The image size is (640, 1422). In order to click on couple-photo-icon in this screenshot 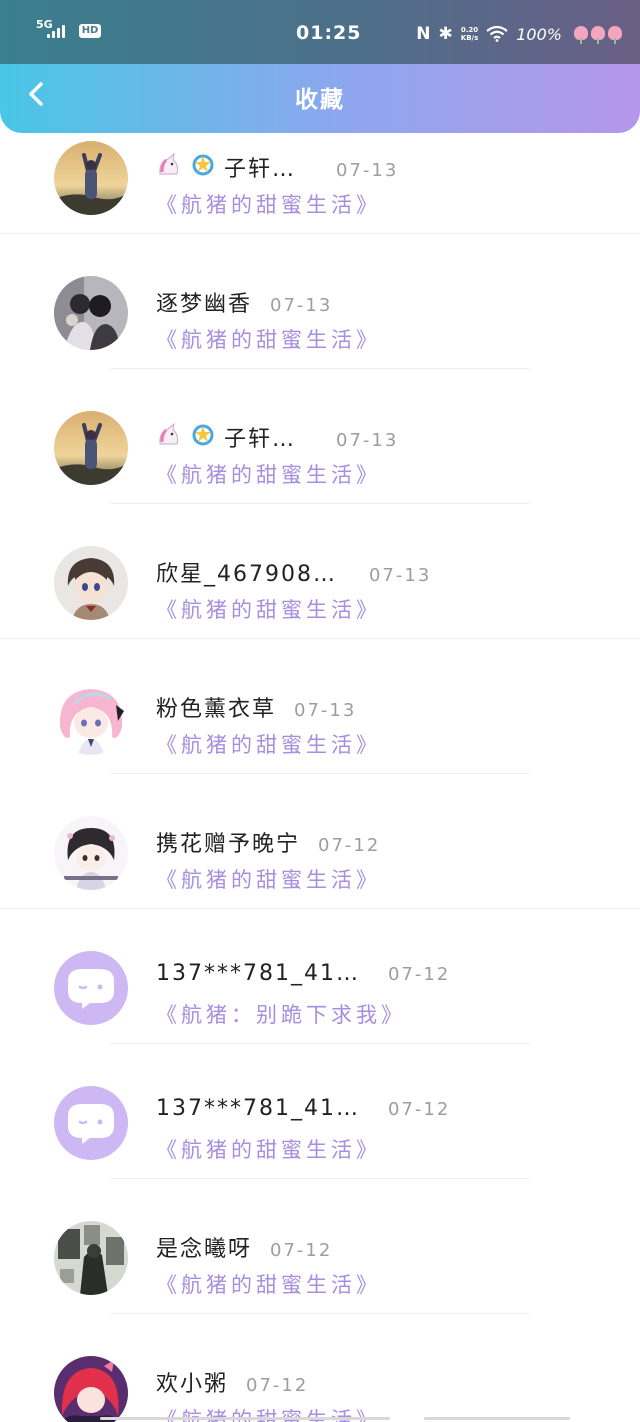, I will do `click(91, 313)`.